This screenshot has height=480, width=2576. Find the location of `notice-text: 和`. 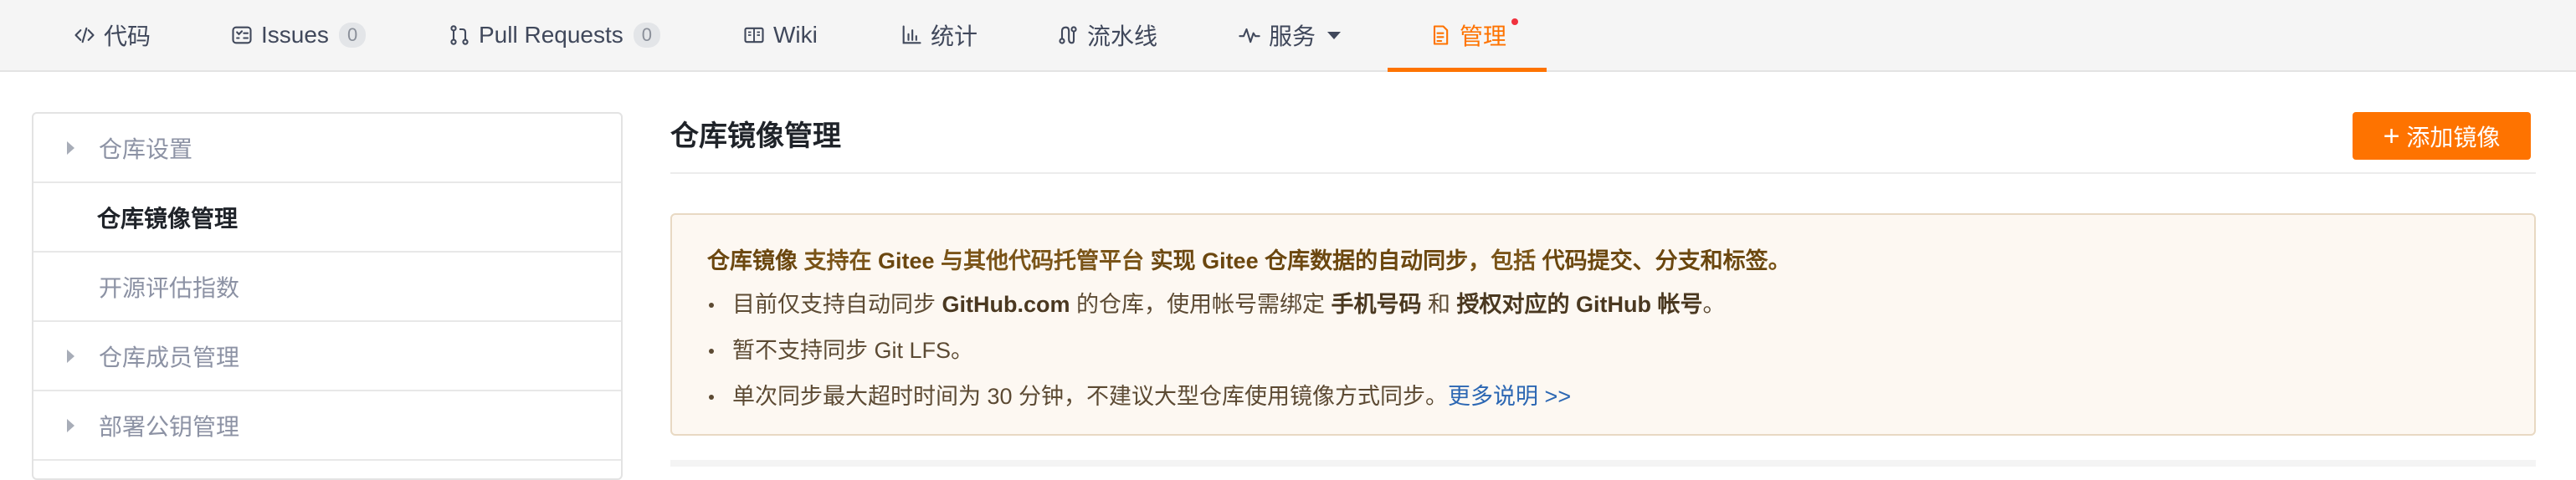

notice-text: 和 is located at coordinates (1439, 304).